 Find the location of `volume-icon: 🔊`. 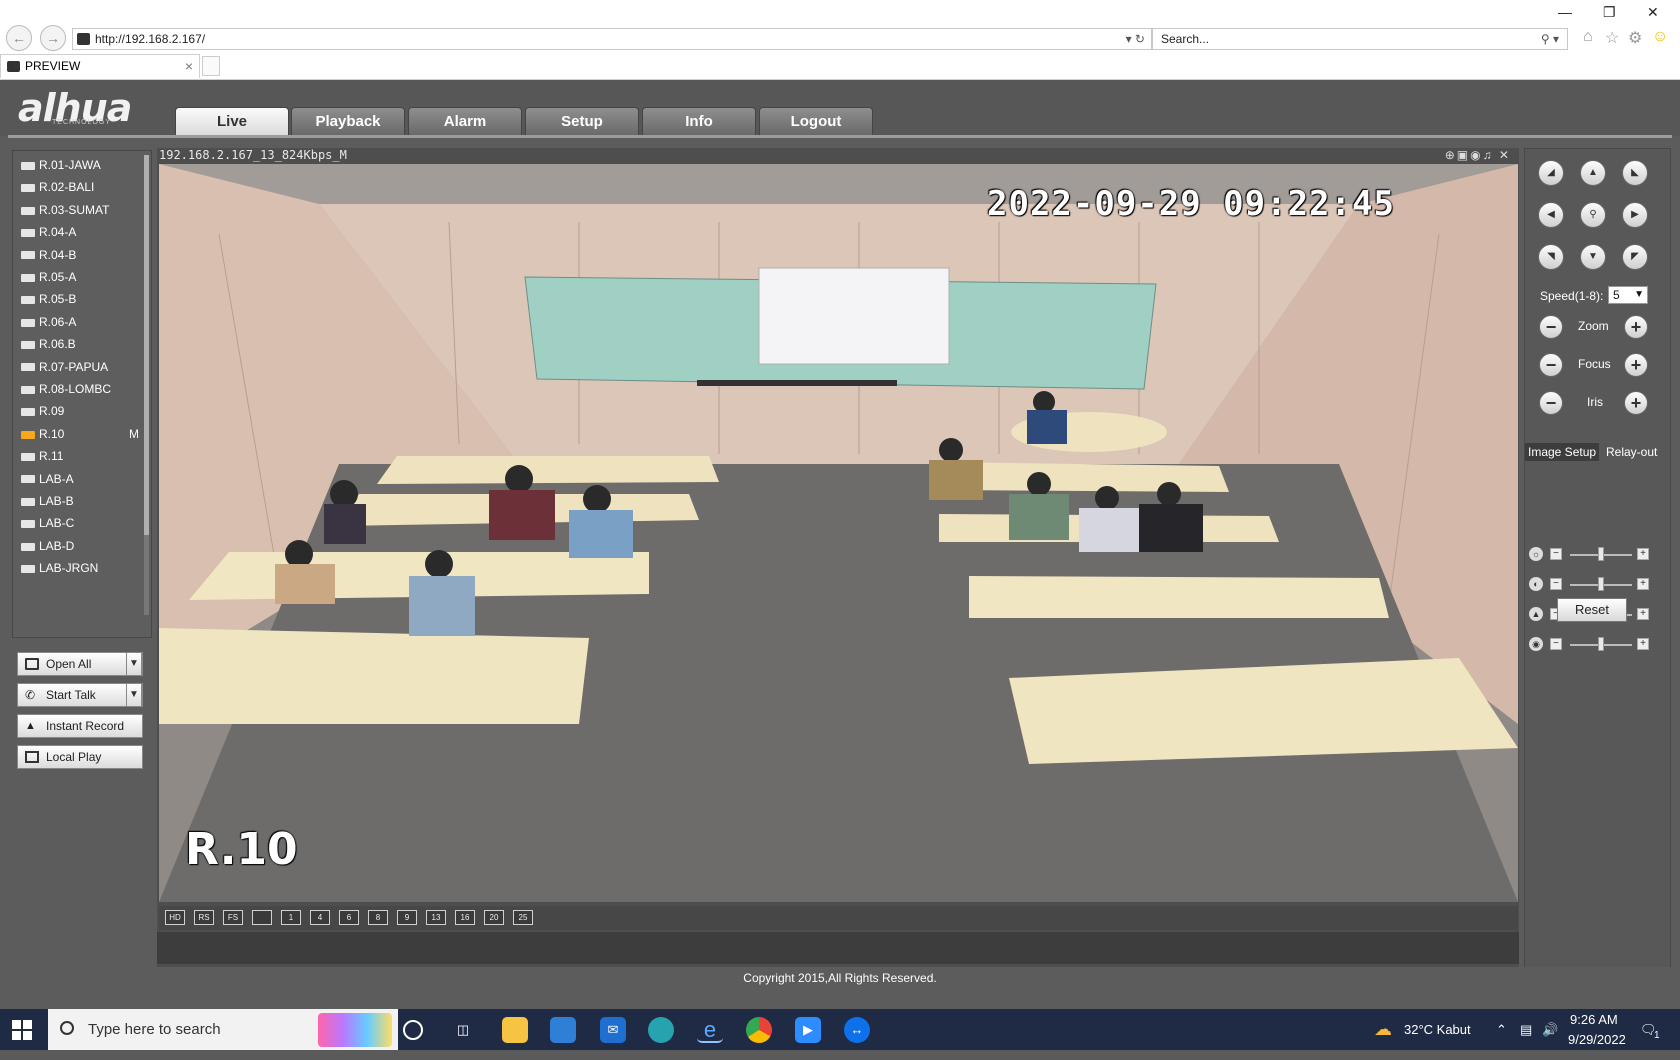

volume-icon: 🔊 is located at coordinates (1550, 1029).